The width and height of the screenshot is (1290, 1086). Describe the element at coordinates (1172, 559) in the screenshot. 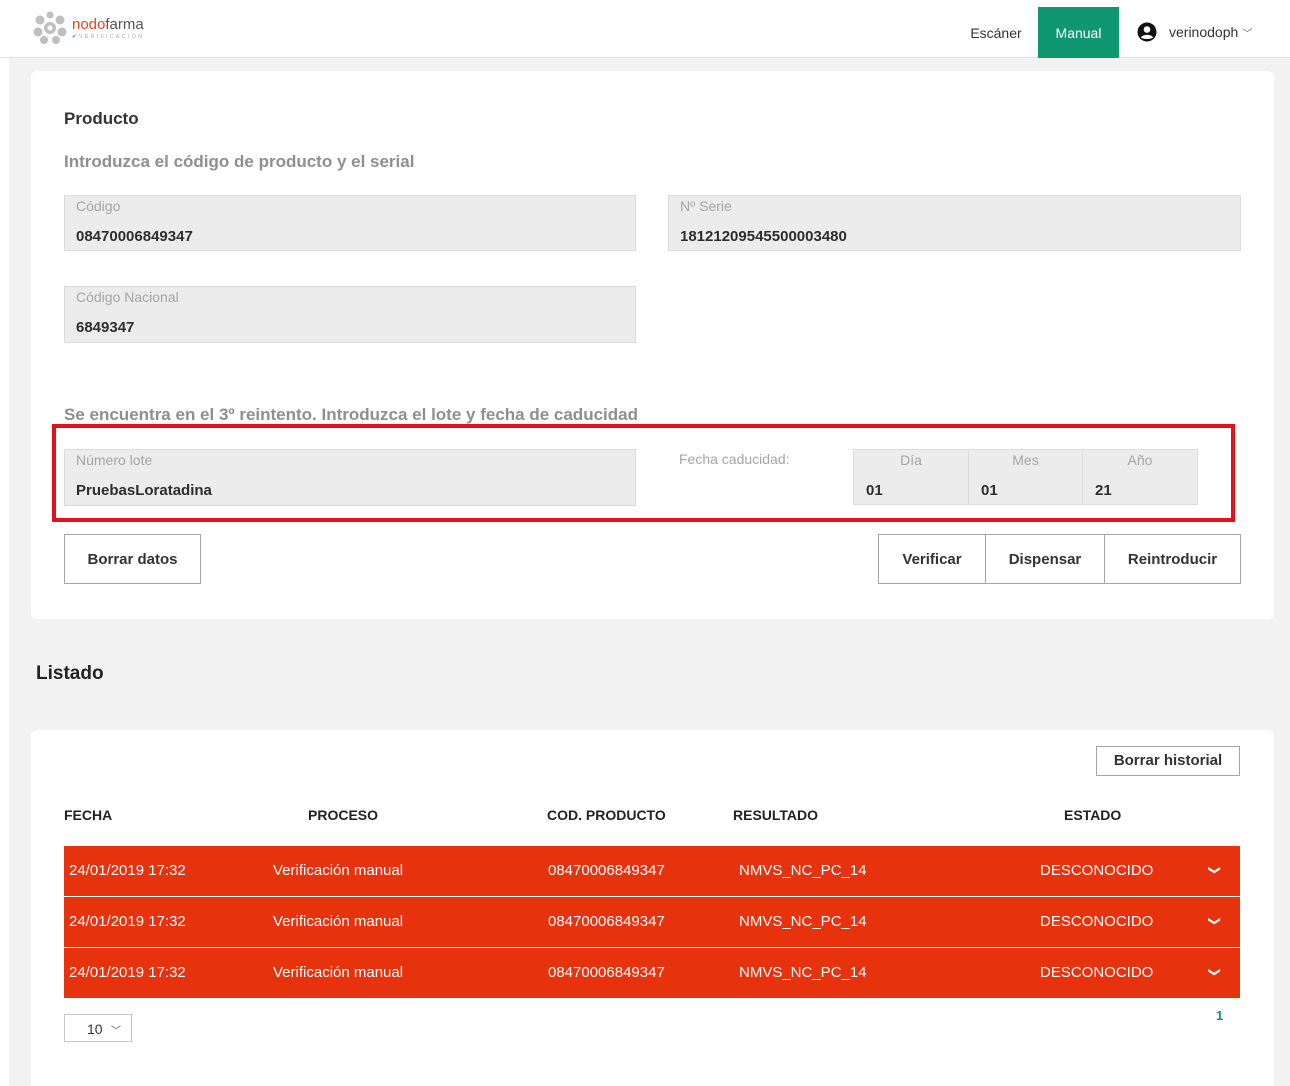

I see `reintroducir-button: Reintroducir` at that location.